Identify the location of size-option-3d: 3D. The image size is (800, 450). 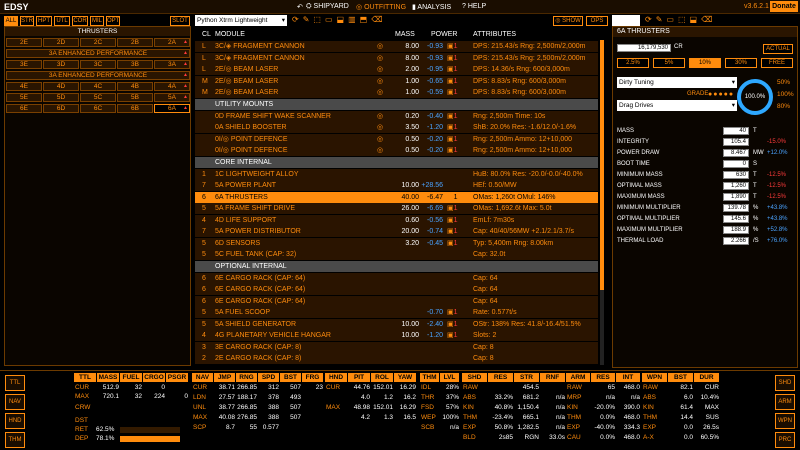
(61, 64).